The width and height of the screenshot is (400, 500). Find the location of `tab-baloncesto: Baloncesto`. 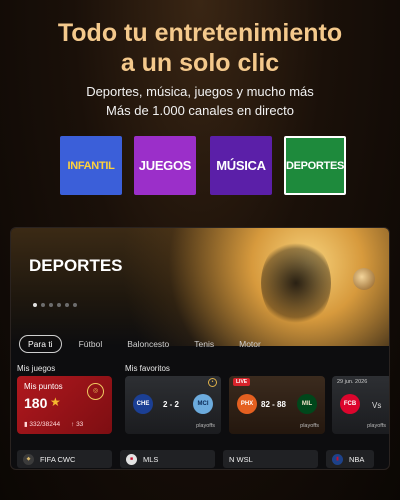

tab-baloncesto: Baloncesto is located at coordinates (148, 344).